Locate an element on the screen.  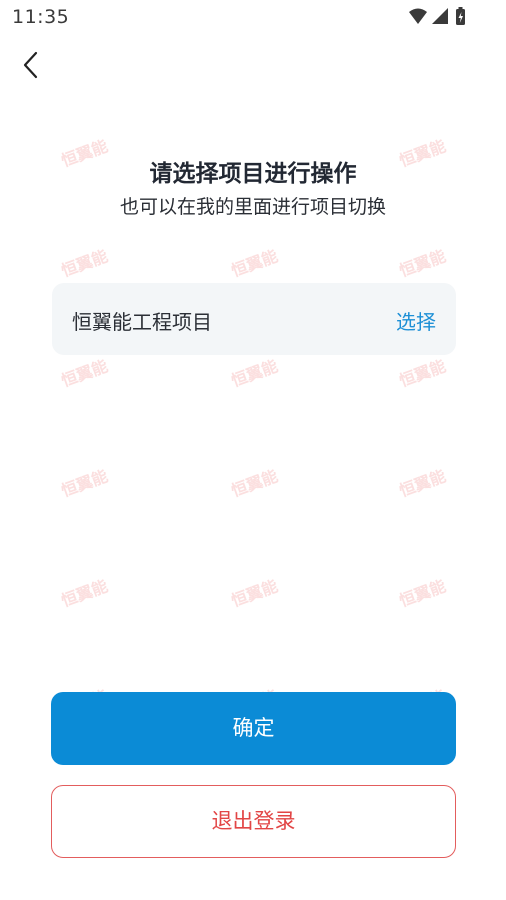
select-project-link: 选择 is located at coordinates (416, 320).